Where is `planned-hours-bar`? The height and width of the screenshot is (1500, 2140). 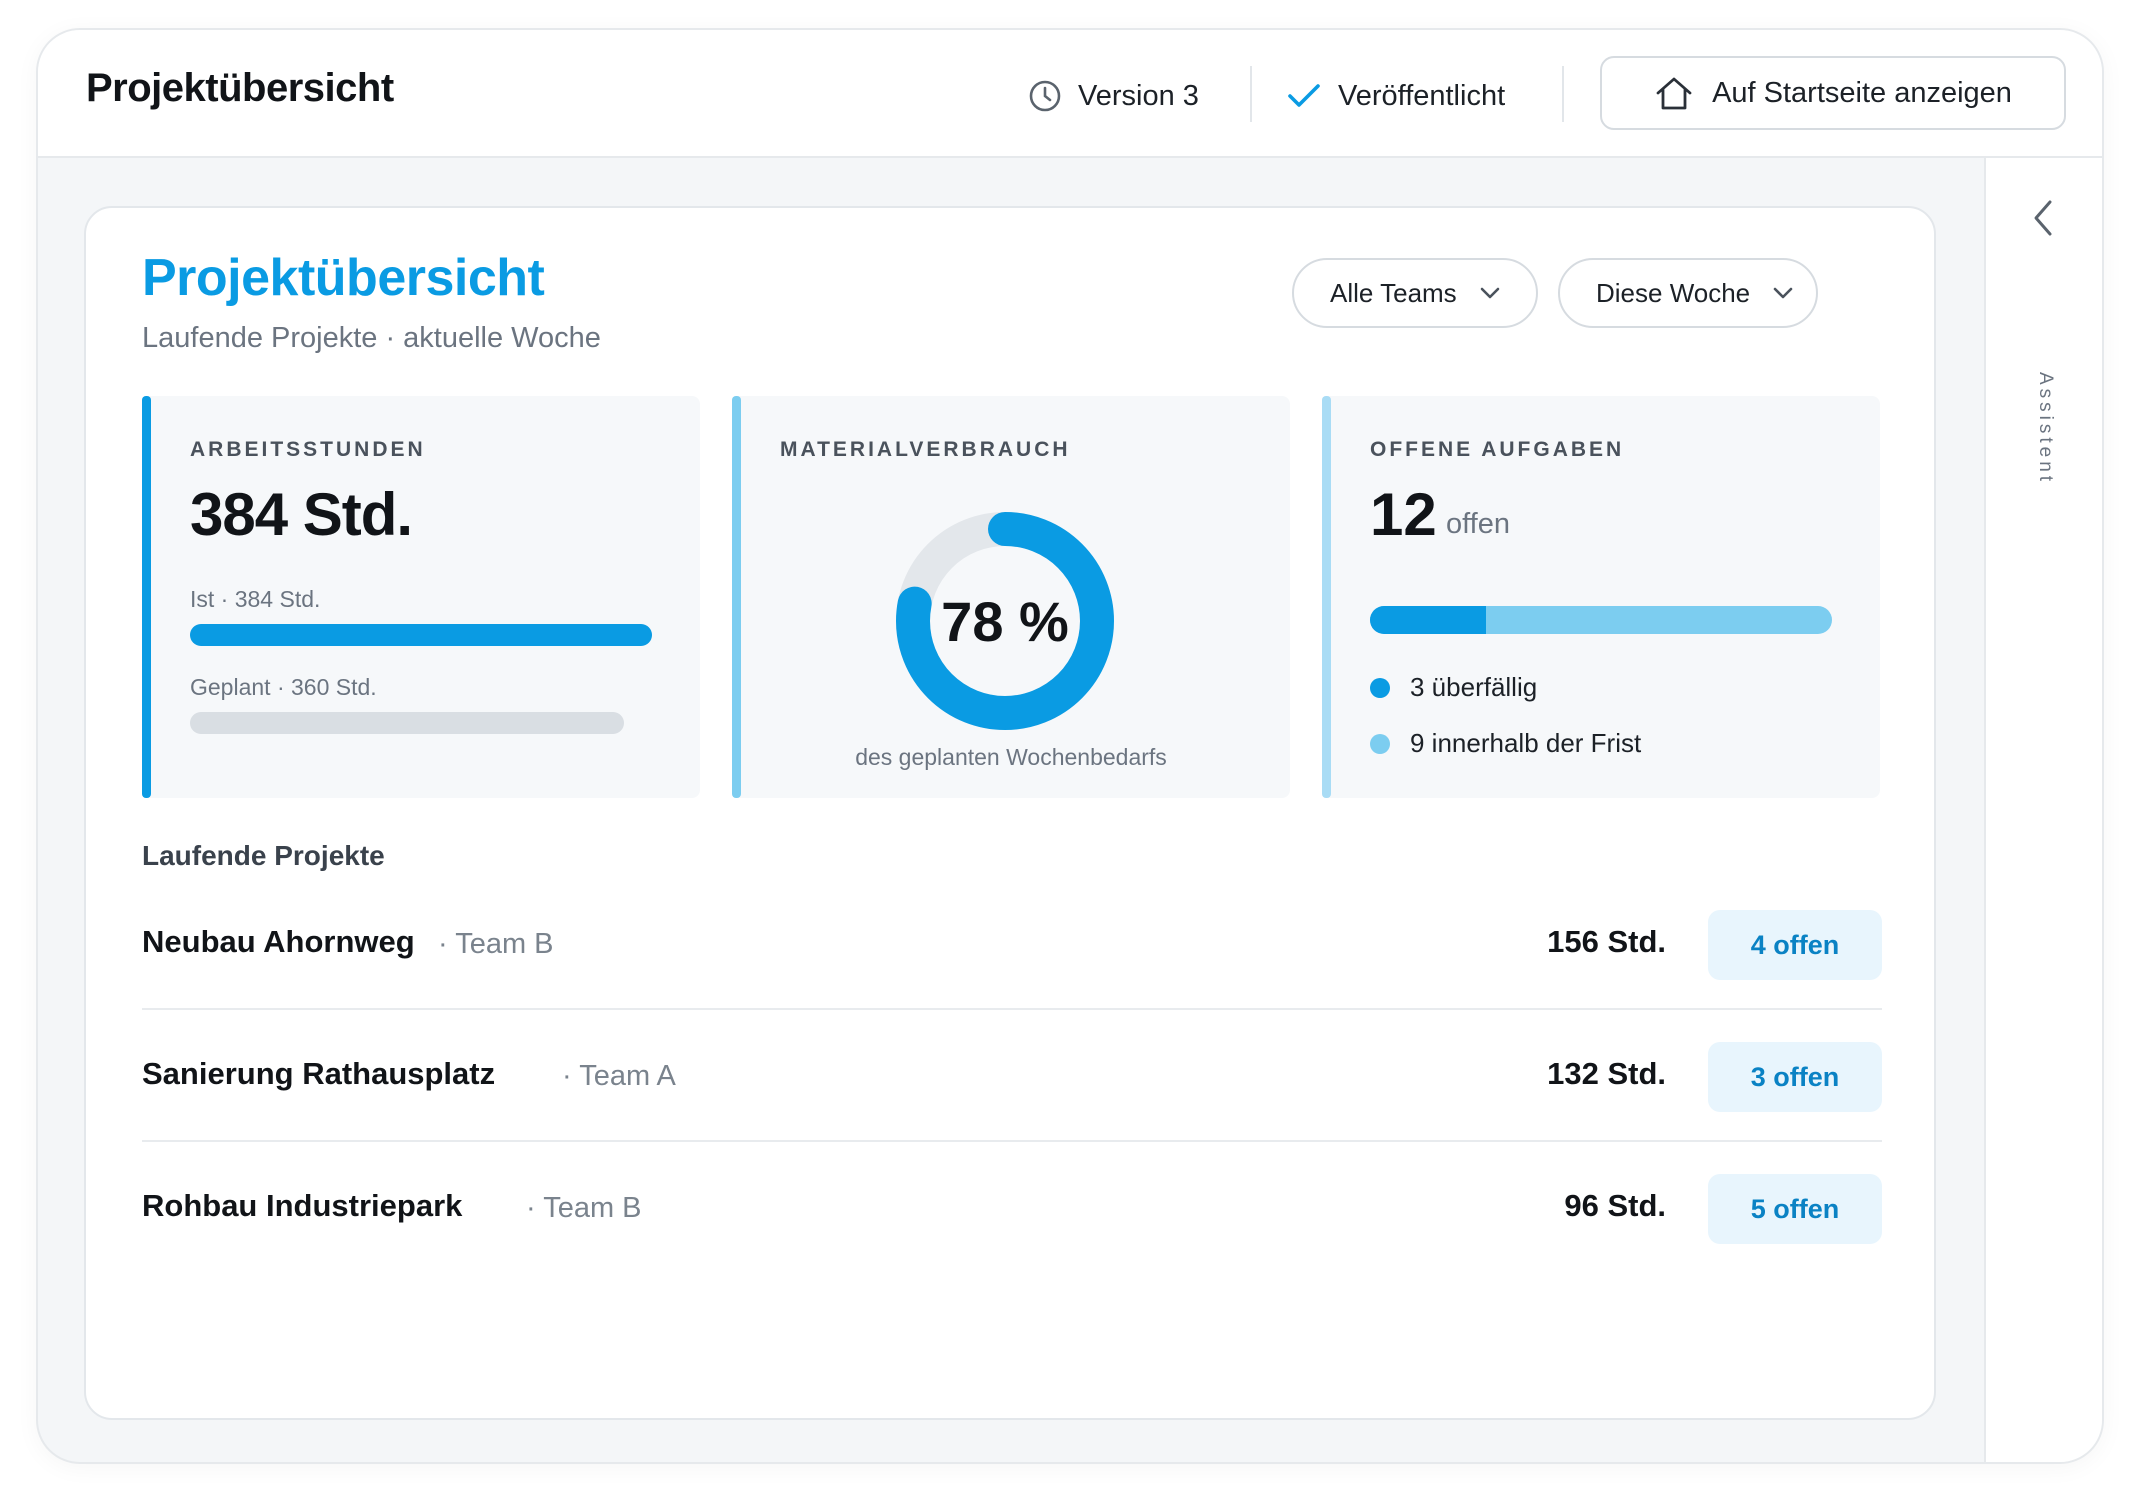 planned-hours-bar is located at coordinates (407, 723).